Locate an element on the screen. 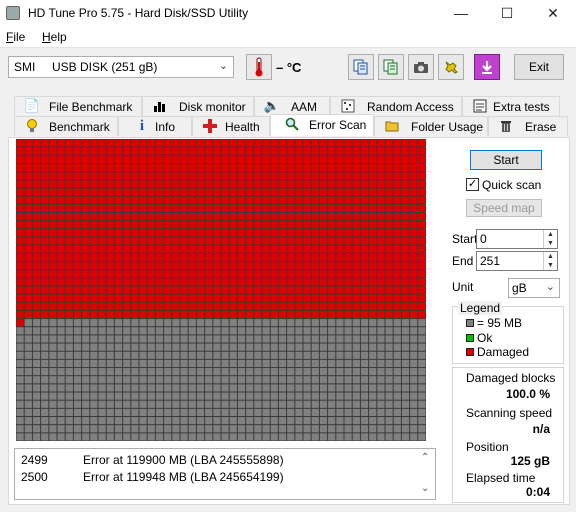 The image size is (576, 512). start-spinbox: 0 ▲ ▼ is located at coordinates (517, 239).